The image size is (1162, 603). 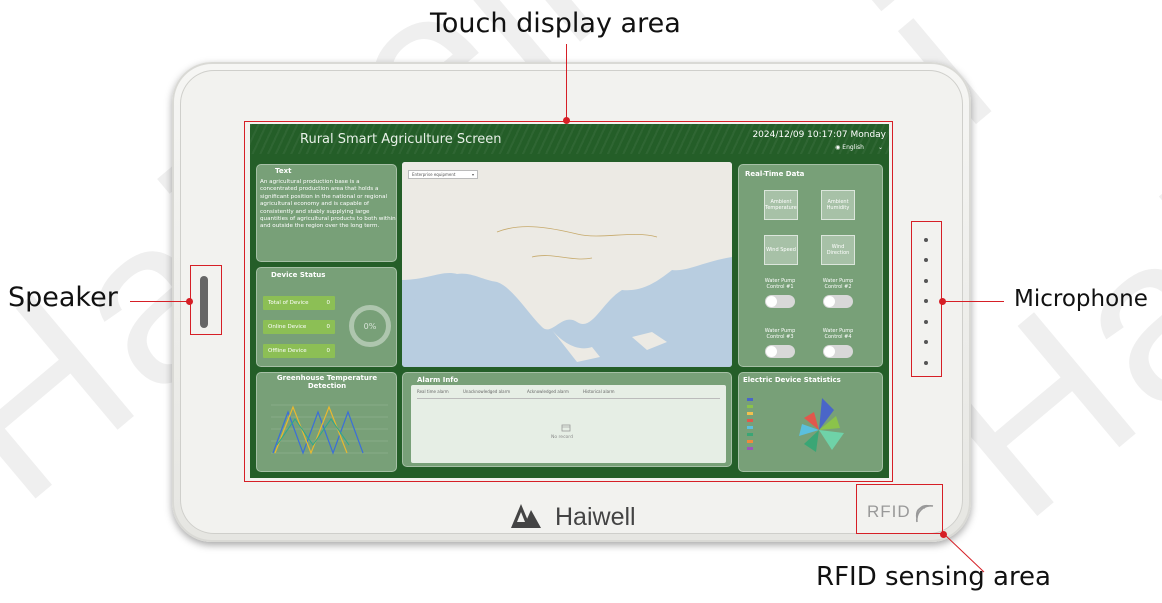 I want to click on callout-rfid: RFID sensing area, so click(x=933, y=577).